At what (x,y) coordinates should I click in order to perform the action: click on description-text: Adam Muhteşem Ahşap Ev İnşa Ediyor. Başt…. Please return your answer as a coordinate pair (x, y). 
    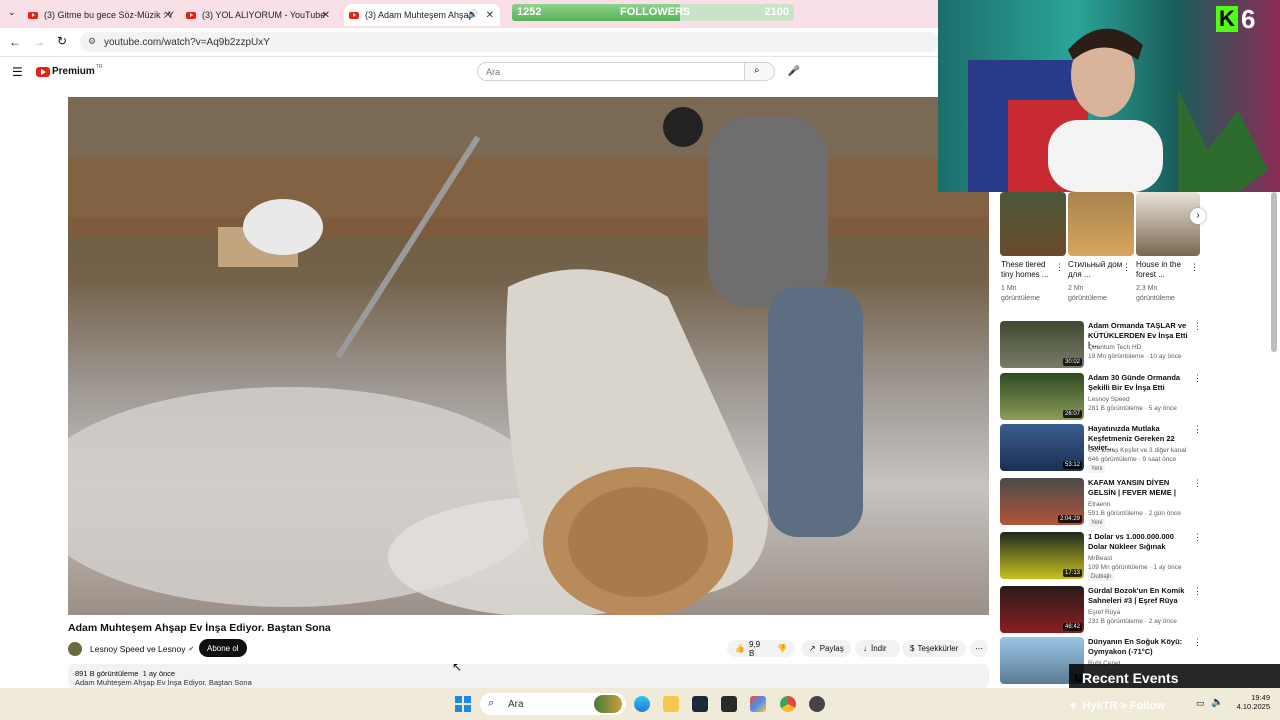
    Looking at the image, I should click on (163, 682).